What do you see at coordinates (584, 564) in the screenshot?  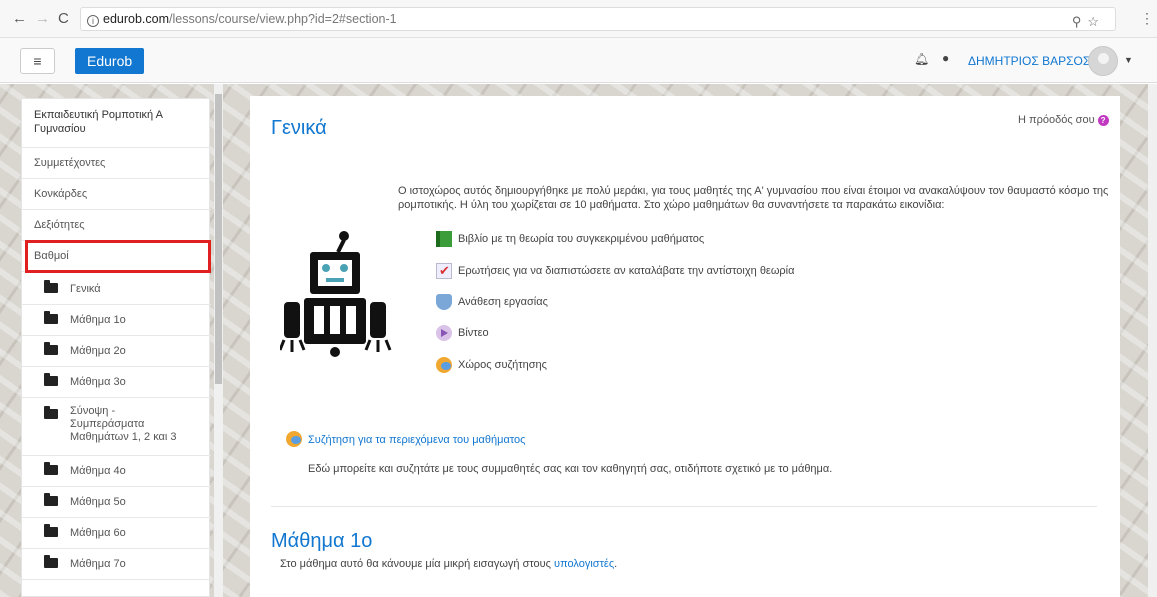 I see `computers-link: υπολογιστές` at bounding box center [584, 564].